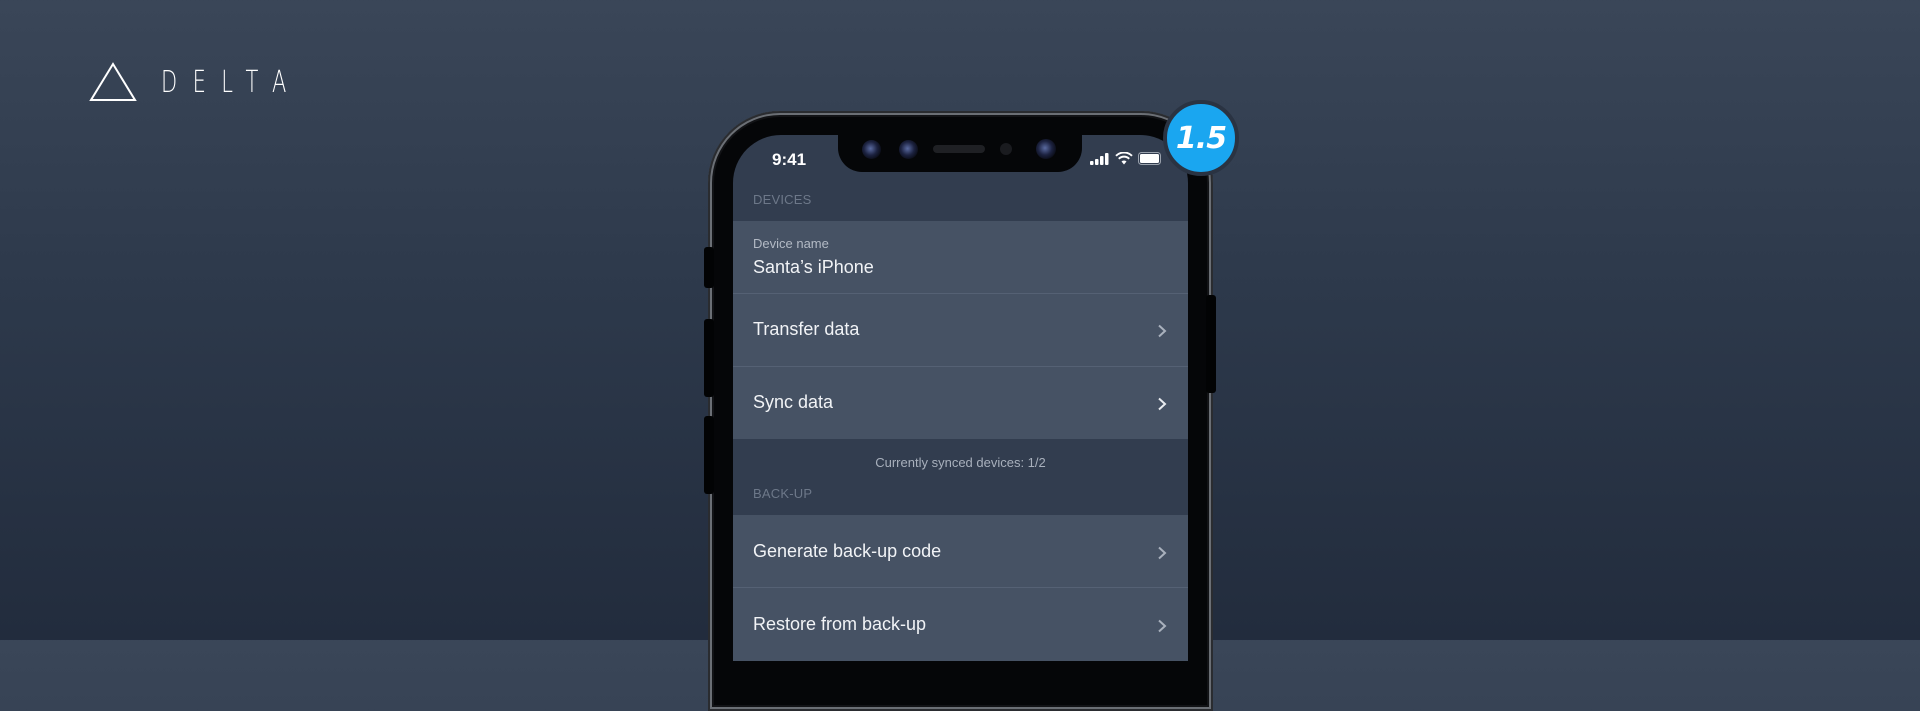  Describe the element at coordinates (840, 624) in the screenshot. I see `restore-from-backup-label: Restore from back-up` at that location.